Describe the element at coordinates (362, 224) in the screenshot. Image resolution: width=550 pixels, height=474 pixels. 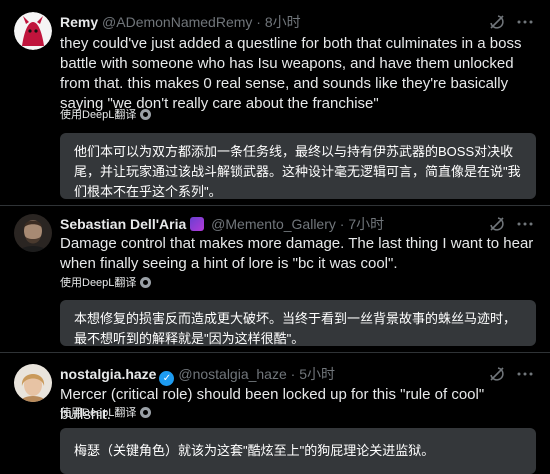
I see `post-time: · 7小时` at that location.